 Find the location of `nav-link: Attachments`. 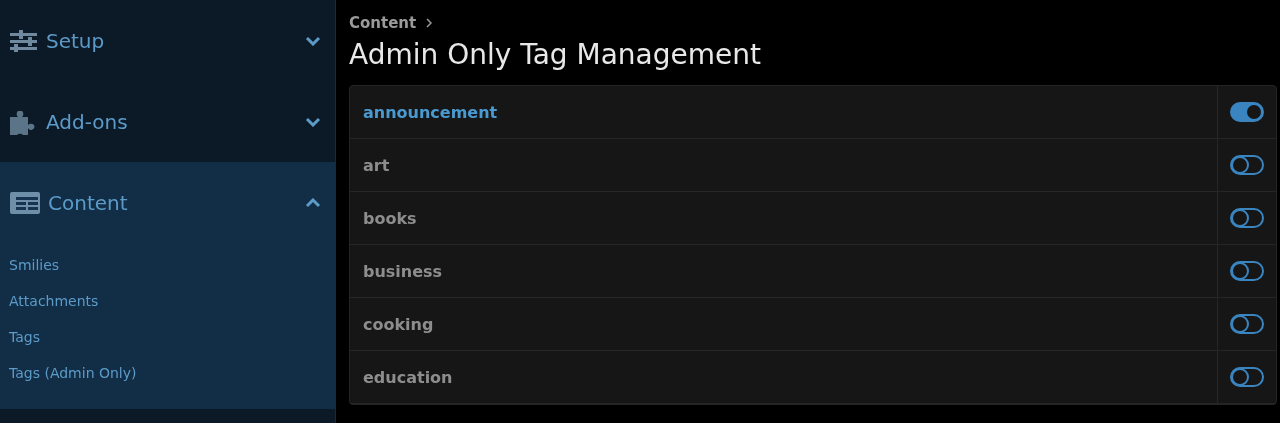

nav-link: Attachments is located at coordinates (167, 301).